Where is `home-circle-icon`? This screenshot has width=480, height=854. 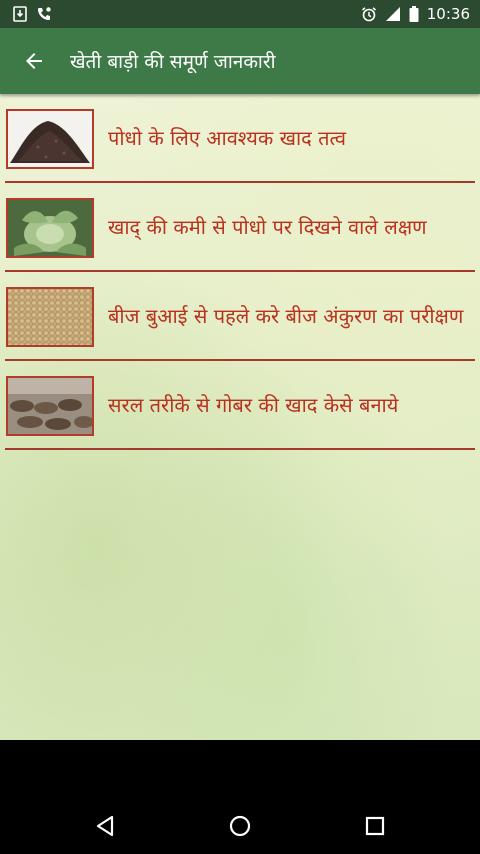 home-circle-icon is located at coordinates (240, 826).